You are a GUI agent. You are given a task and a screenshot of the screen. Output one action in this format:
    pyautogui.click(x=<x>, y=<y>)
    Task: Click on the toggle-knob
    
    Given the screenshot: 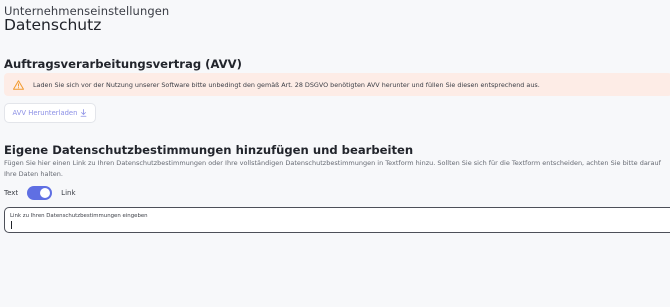 What is the action you would take?
    pyautogui.click(x=45, y=193)
    